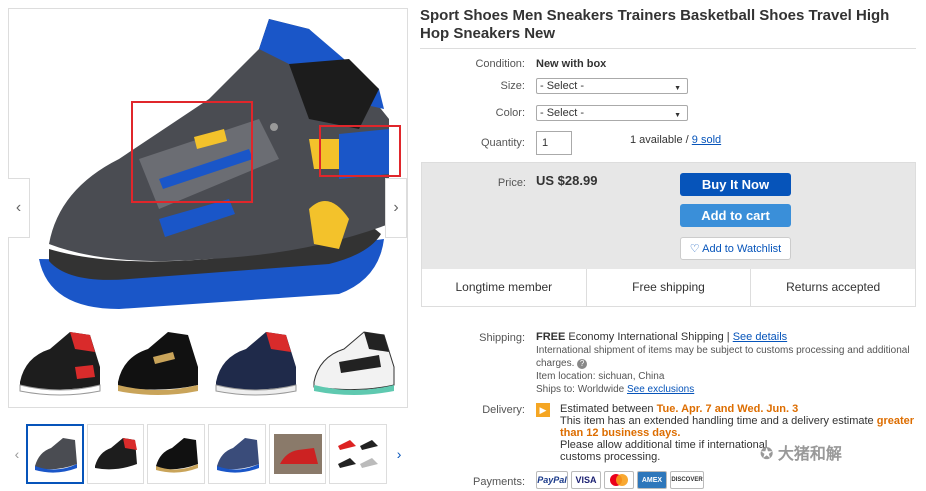 This screenshot has height=491, width=926. Describe the element at coordinates (511, 183) in the screenshot. I see `price-label: Price:` at that location.